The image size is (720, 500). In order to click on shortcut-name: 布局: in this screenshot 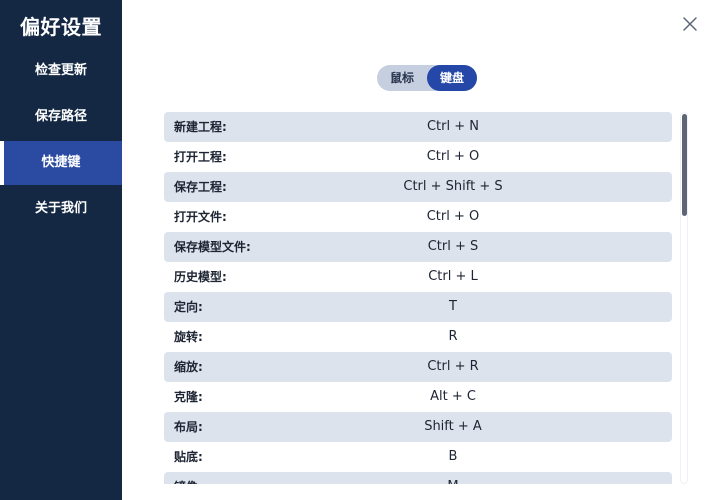, I will do `click(188, 427)`.